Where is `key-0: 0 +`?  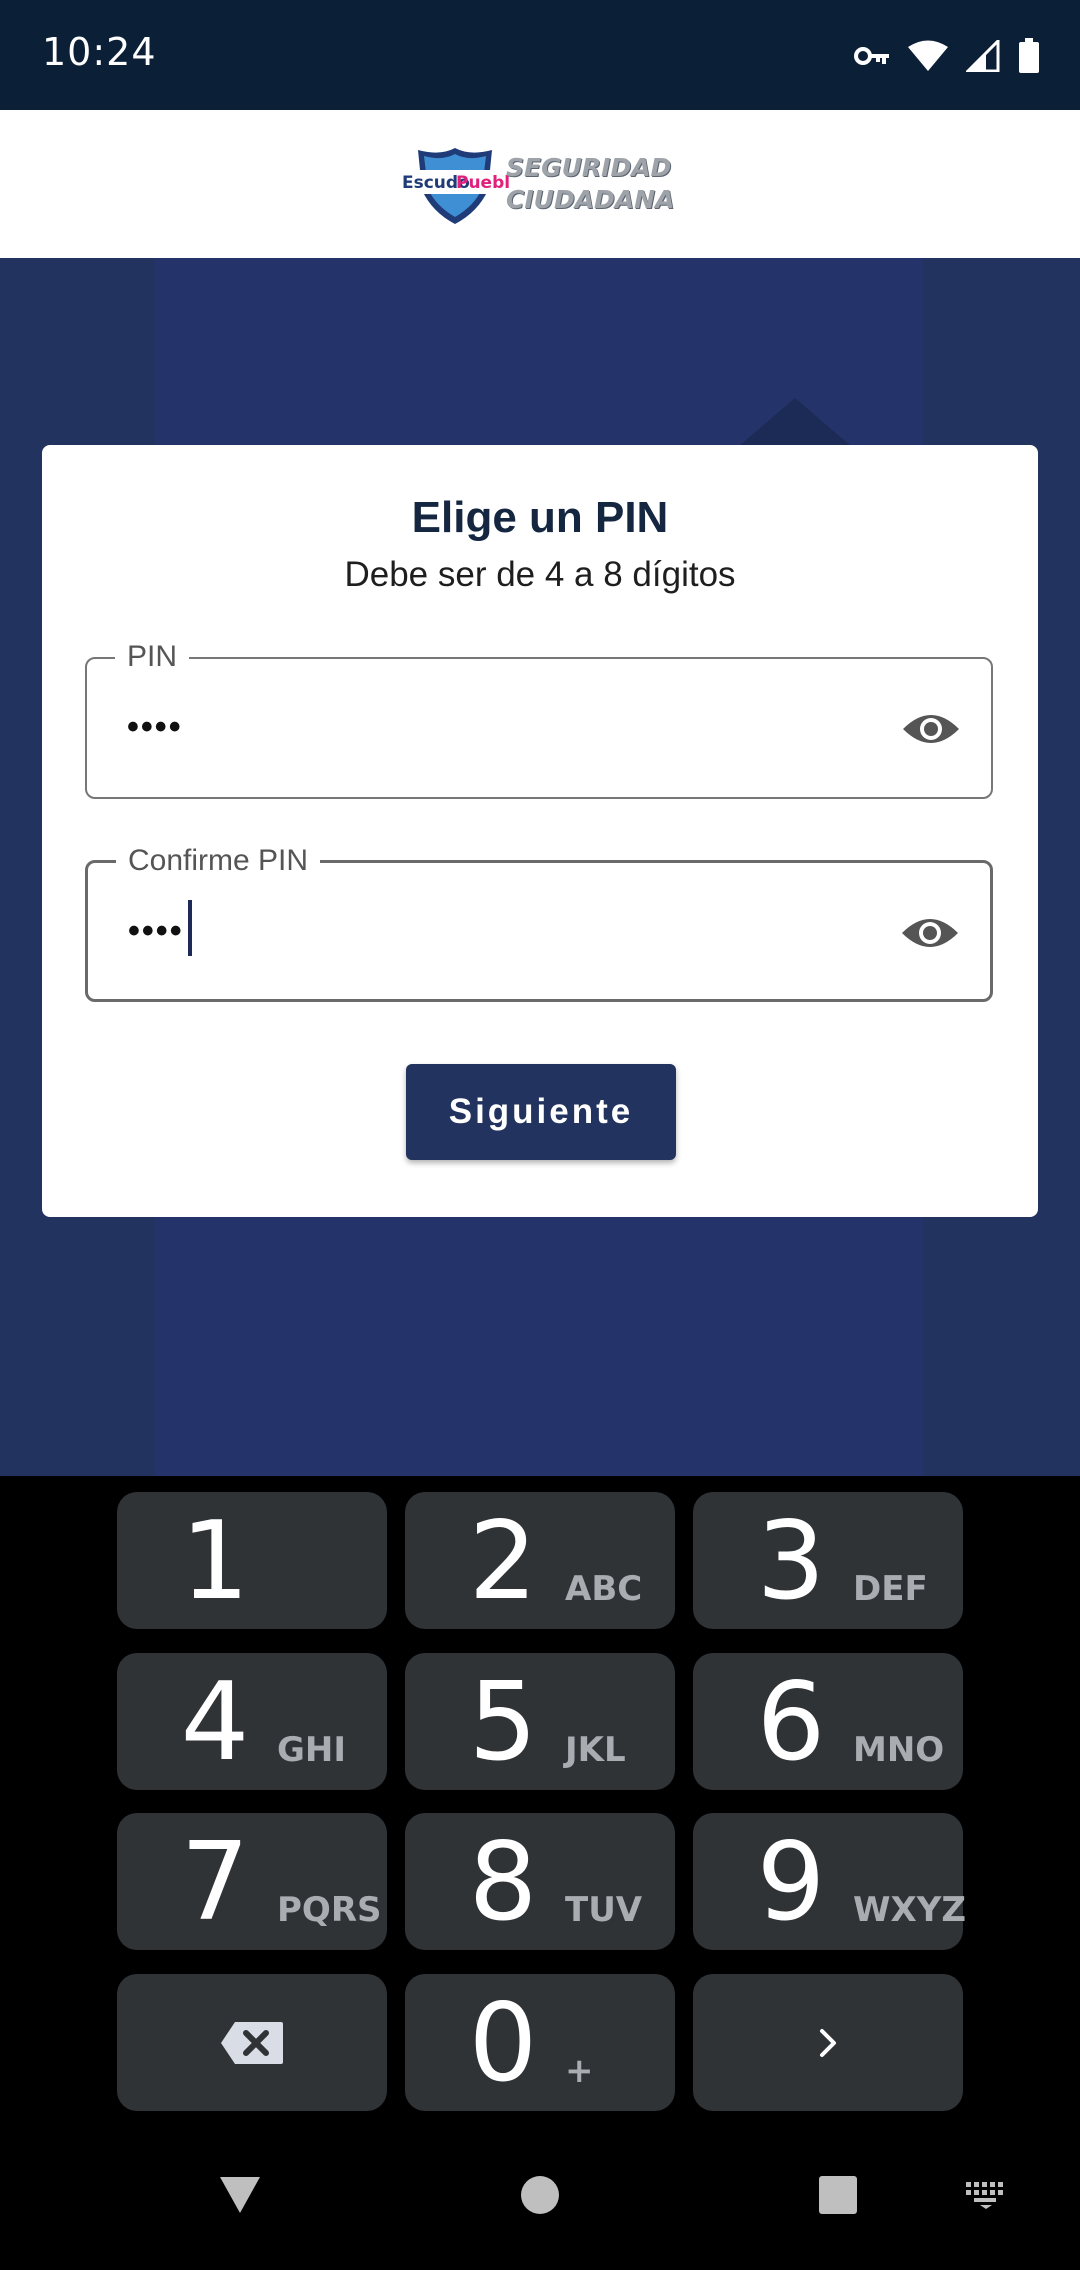
key-0: 0 + is located at coordinates (540, 2042).